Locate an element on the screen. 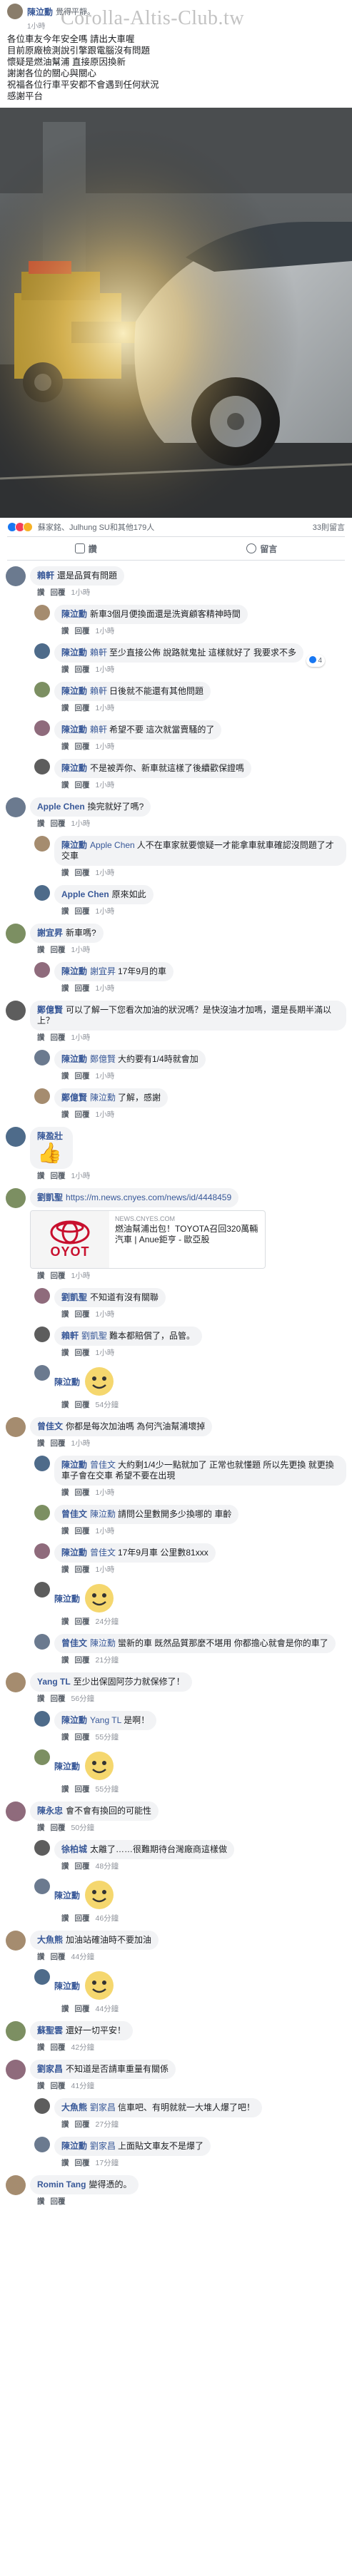  commenter-name: 謝宜昇 is located at coordinates (50, 933).